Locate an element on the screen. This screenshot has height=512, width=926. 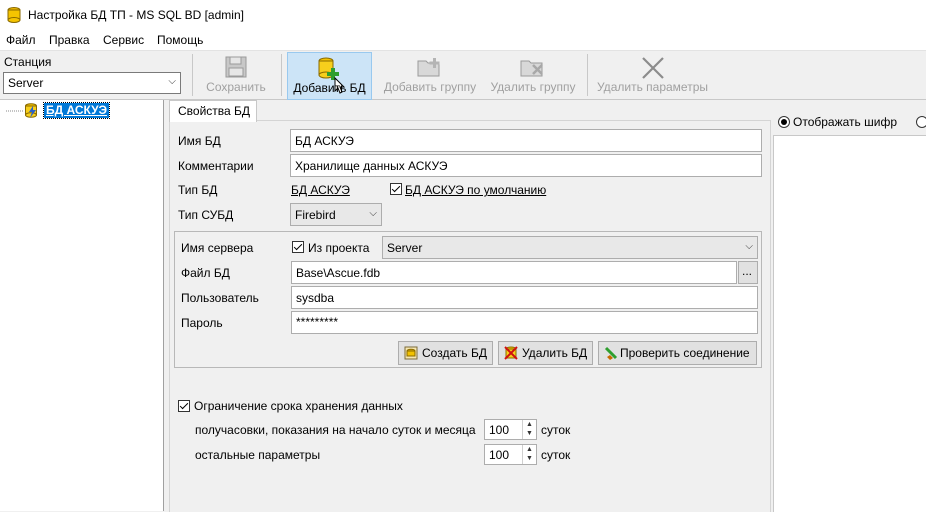
dbms-select: Firebird ⌵ is located at coordinates (336, 214).